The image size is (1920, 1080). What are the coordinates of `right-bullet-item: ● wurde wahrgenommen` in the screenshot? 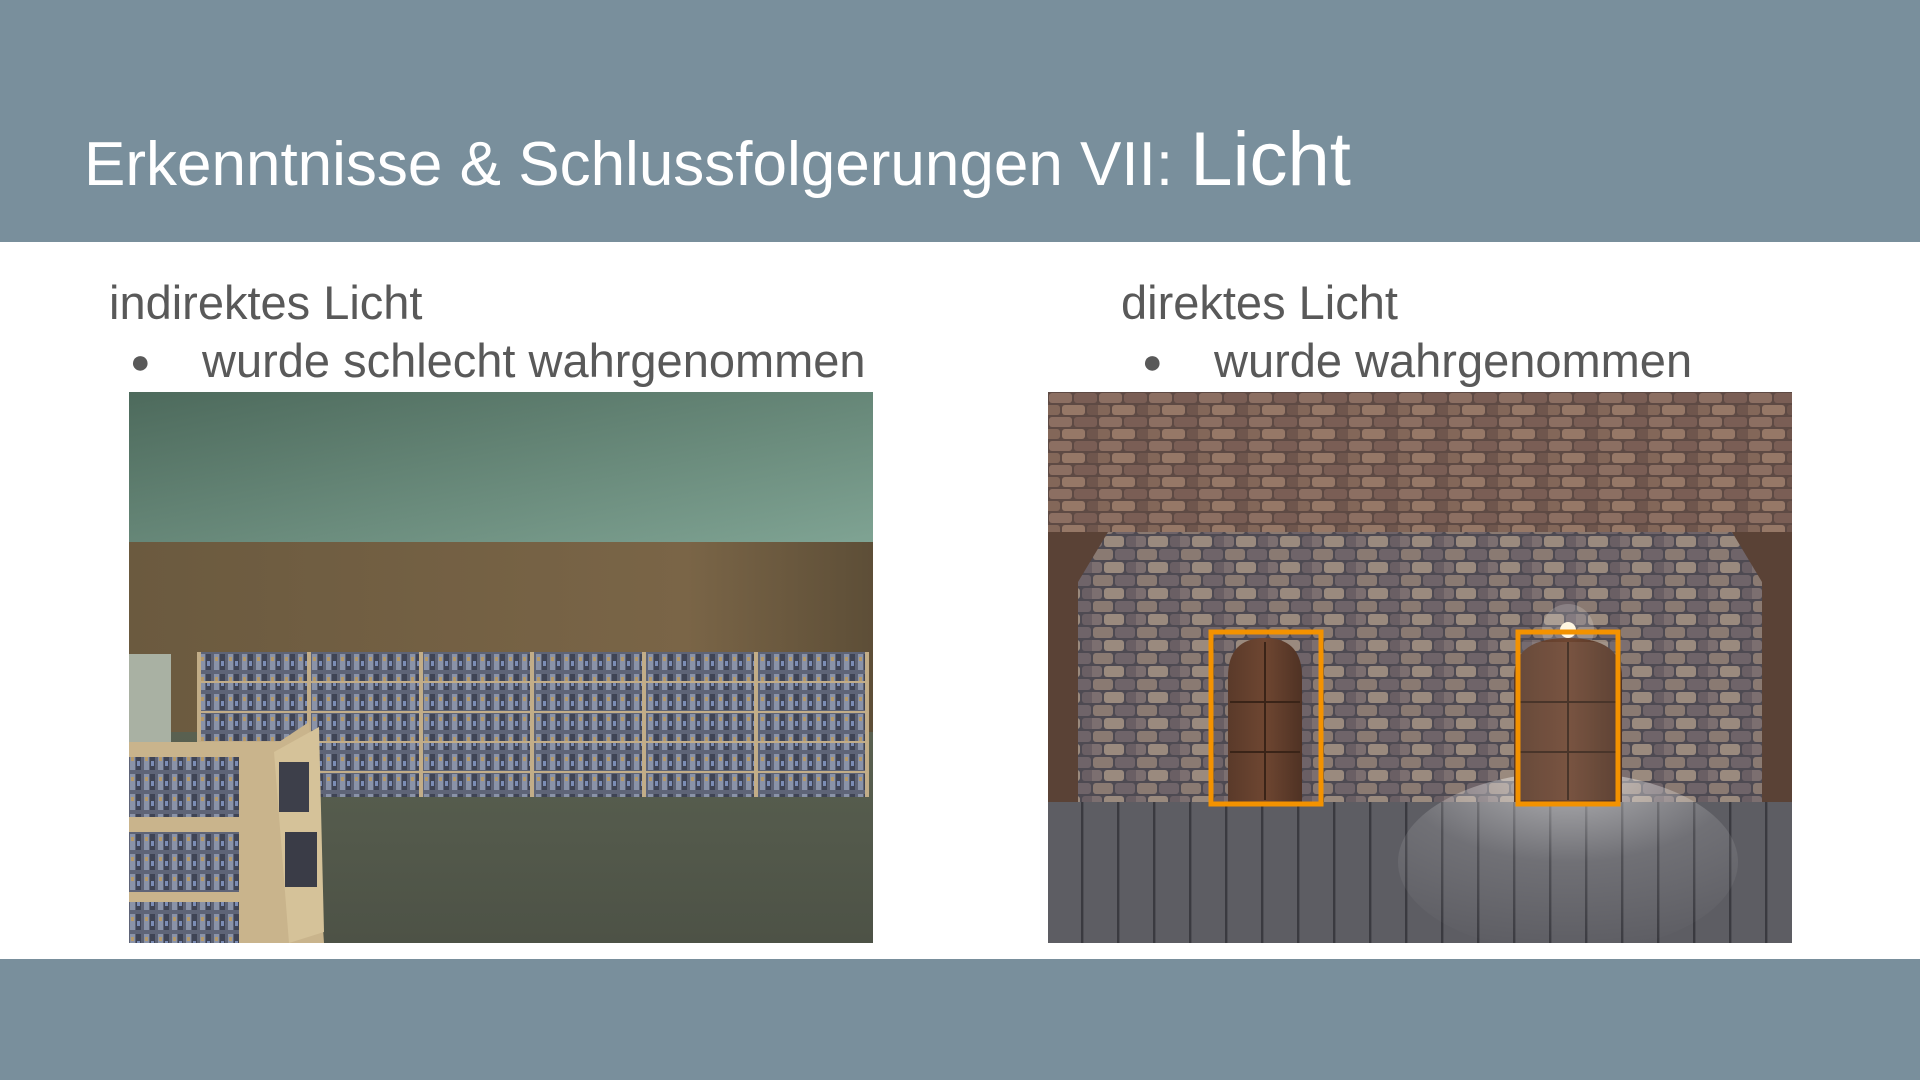 It's located at (1417, 361).